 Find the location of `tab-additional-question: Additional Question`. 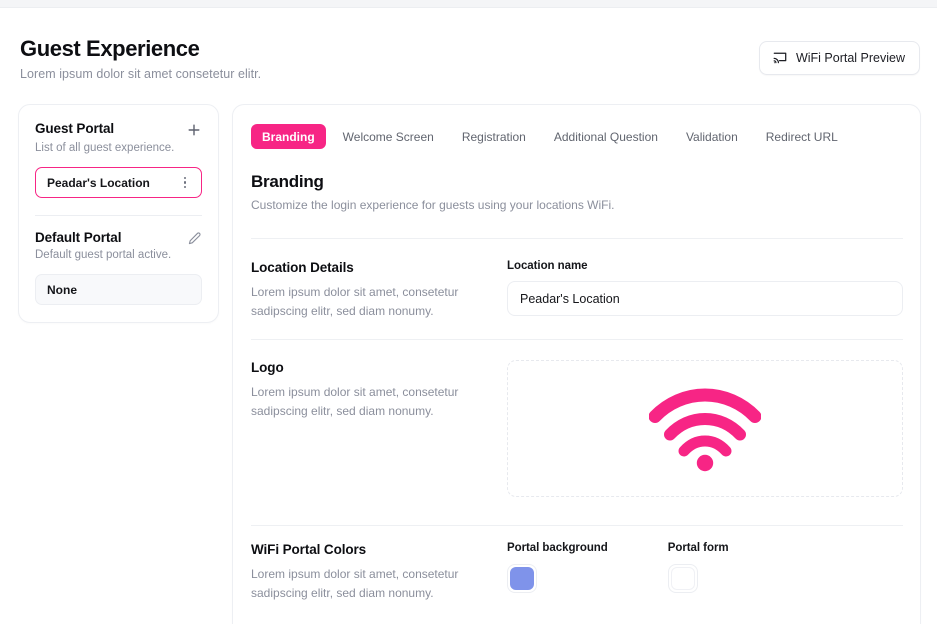

tab-additional-question: Additional Question is located at coordinates (606, 136).